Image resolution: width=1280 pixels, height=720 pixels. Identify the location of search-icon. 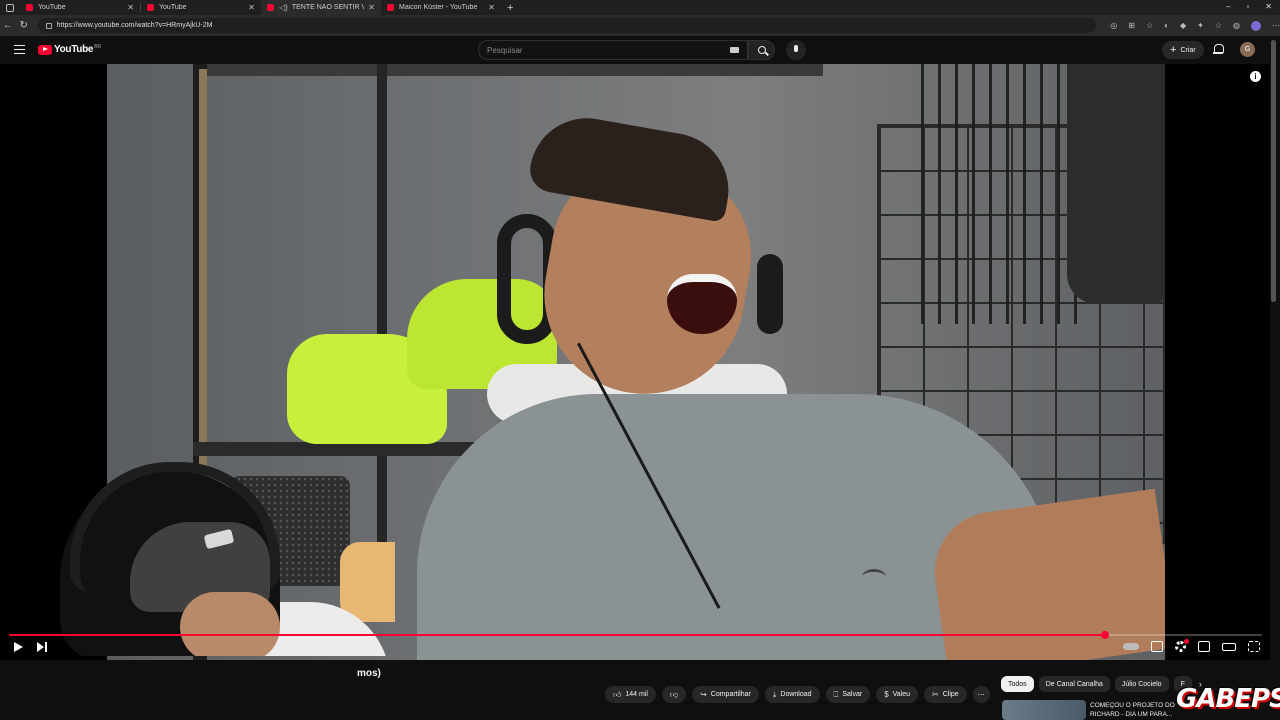
(762, 50).